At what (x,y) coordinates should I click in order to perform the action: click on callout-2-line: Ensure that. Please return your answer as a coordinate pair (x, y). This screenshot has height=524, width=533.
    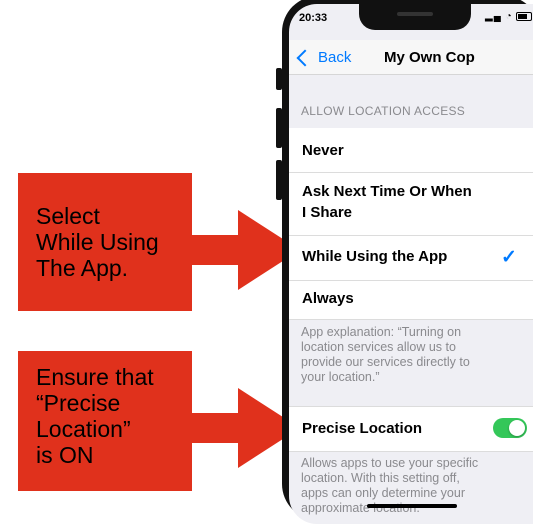
    Looking at the image, I should click on (95, 377).